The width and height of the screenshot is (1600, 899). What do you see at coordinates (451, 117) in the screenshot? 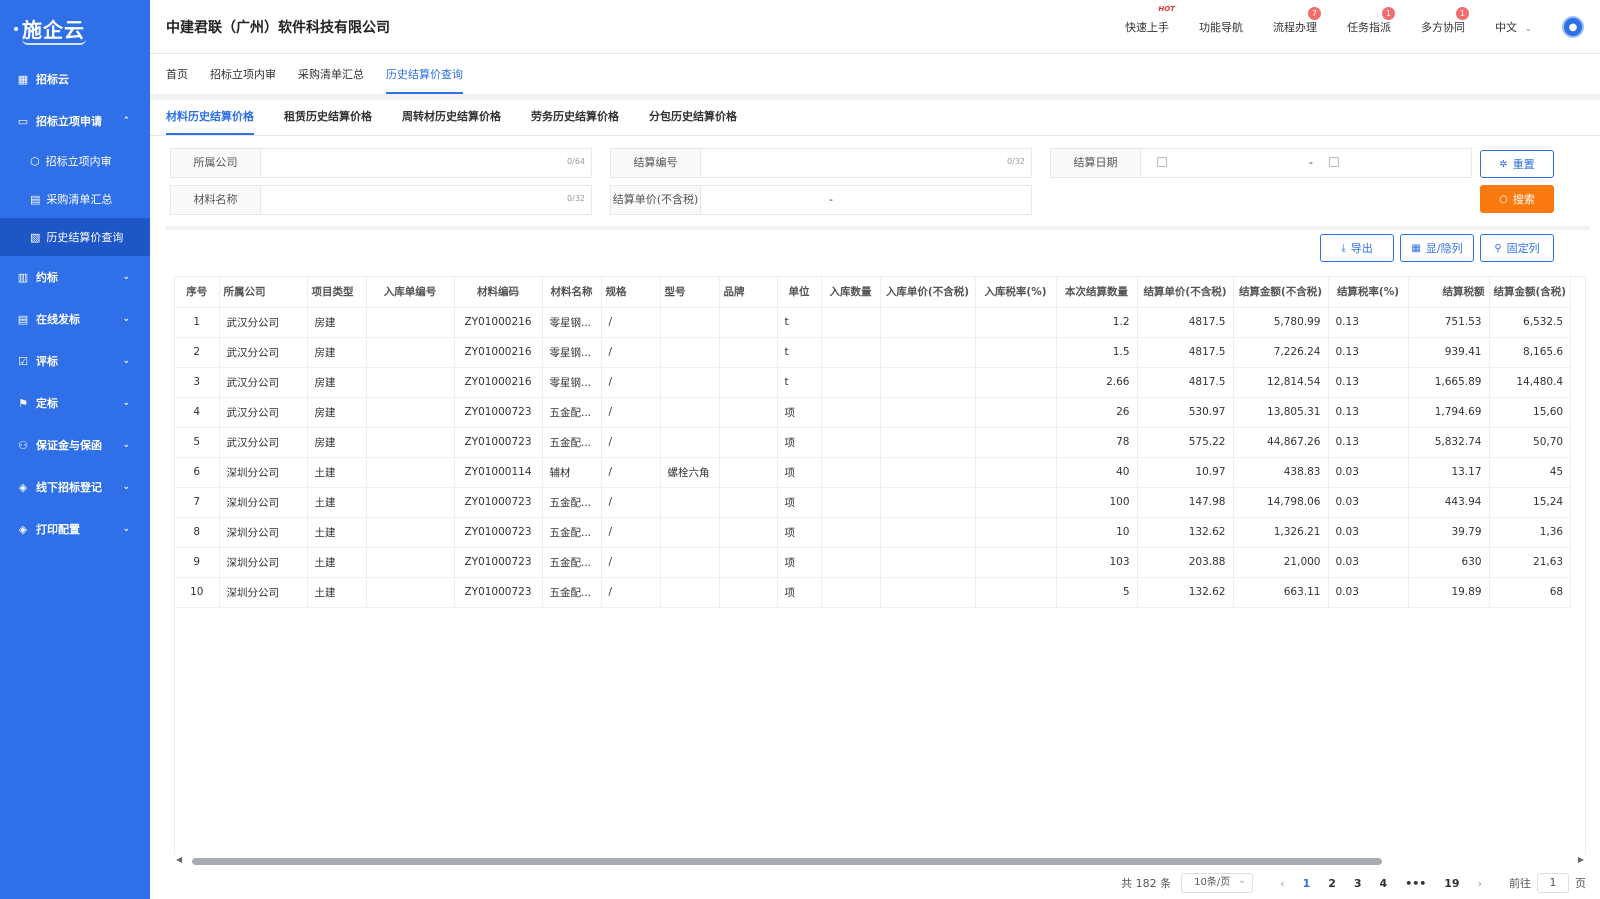
I see `subtab-turnover: 周转材历史结算价格` at bounding box center [451, 117].